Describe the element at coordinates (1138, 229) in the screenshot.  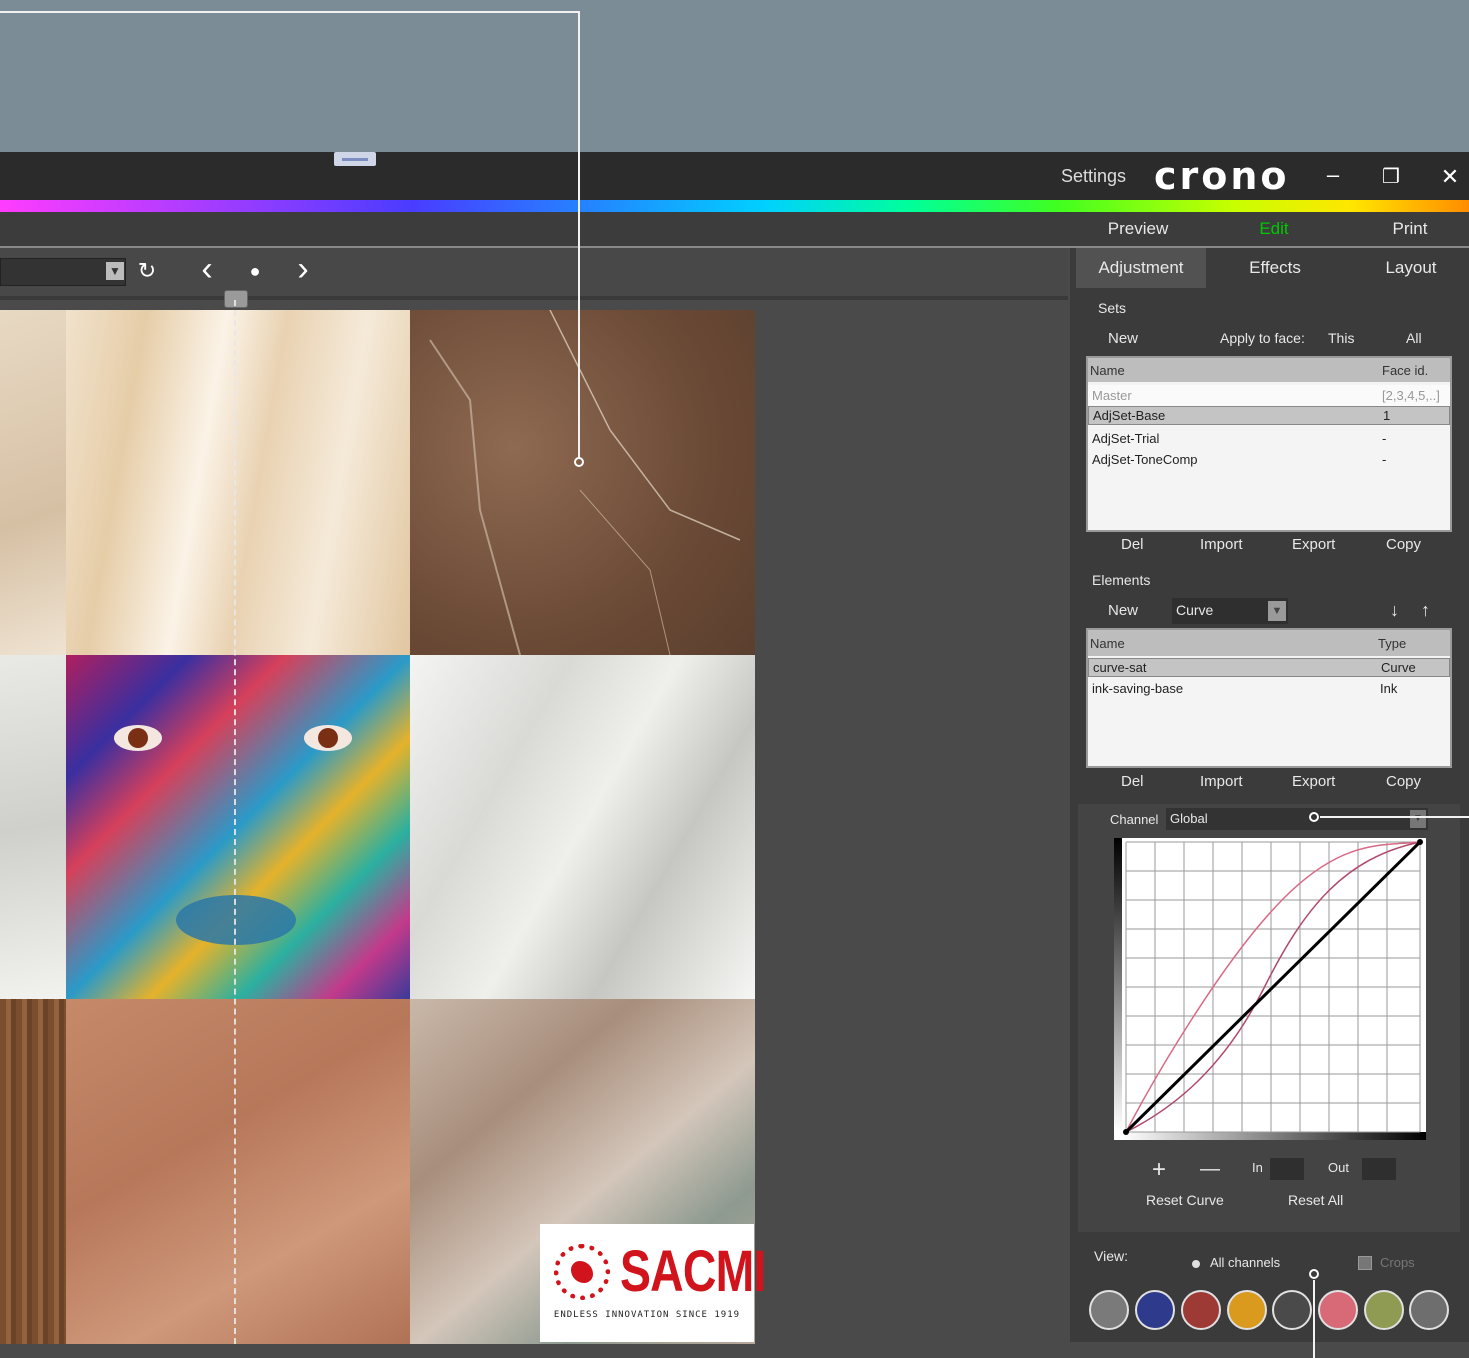
I see `tab-preview: Preview` at that location.